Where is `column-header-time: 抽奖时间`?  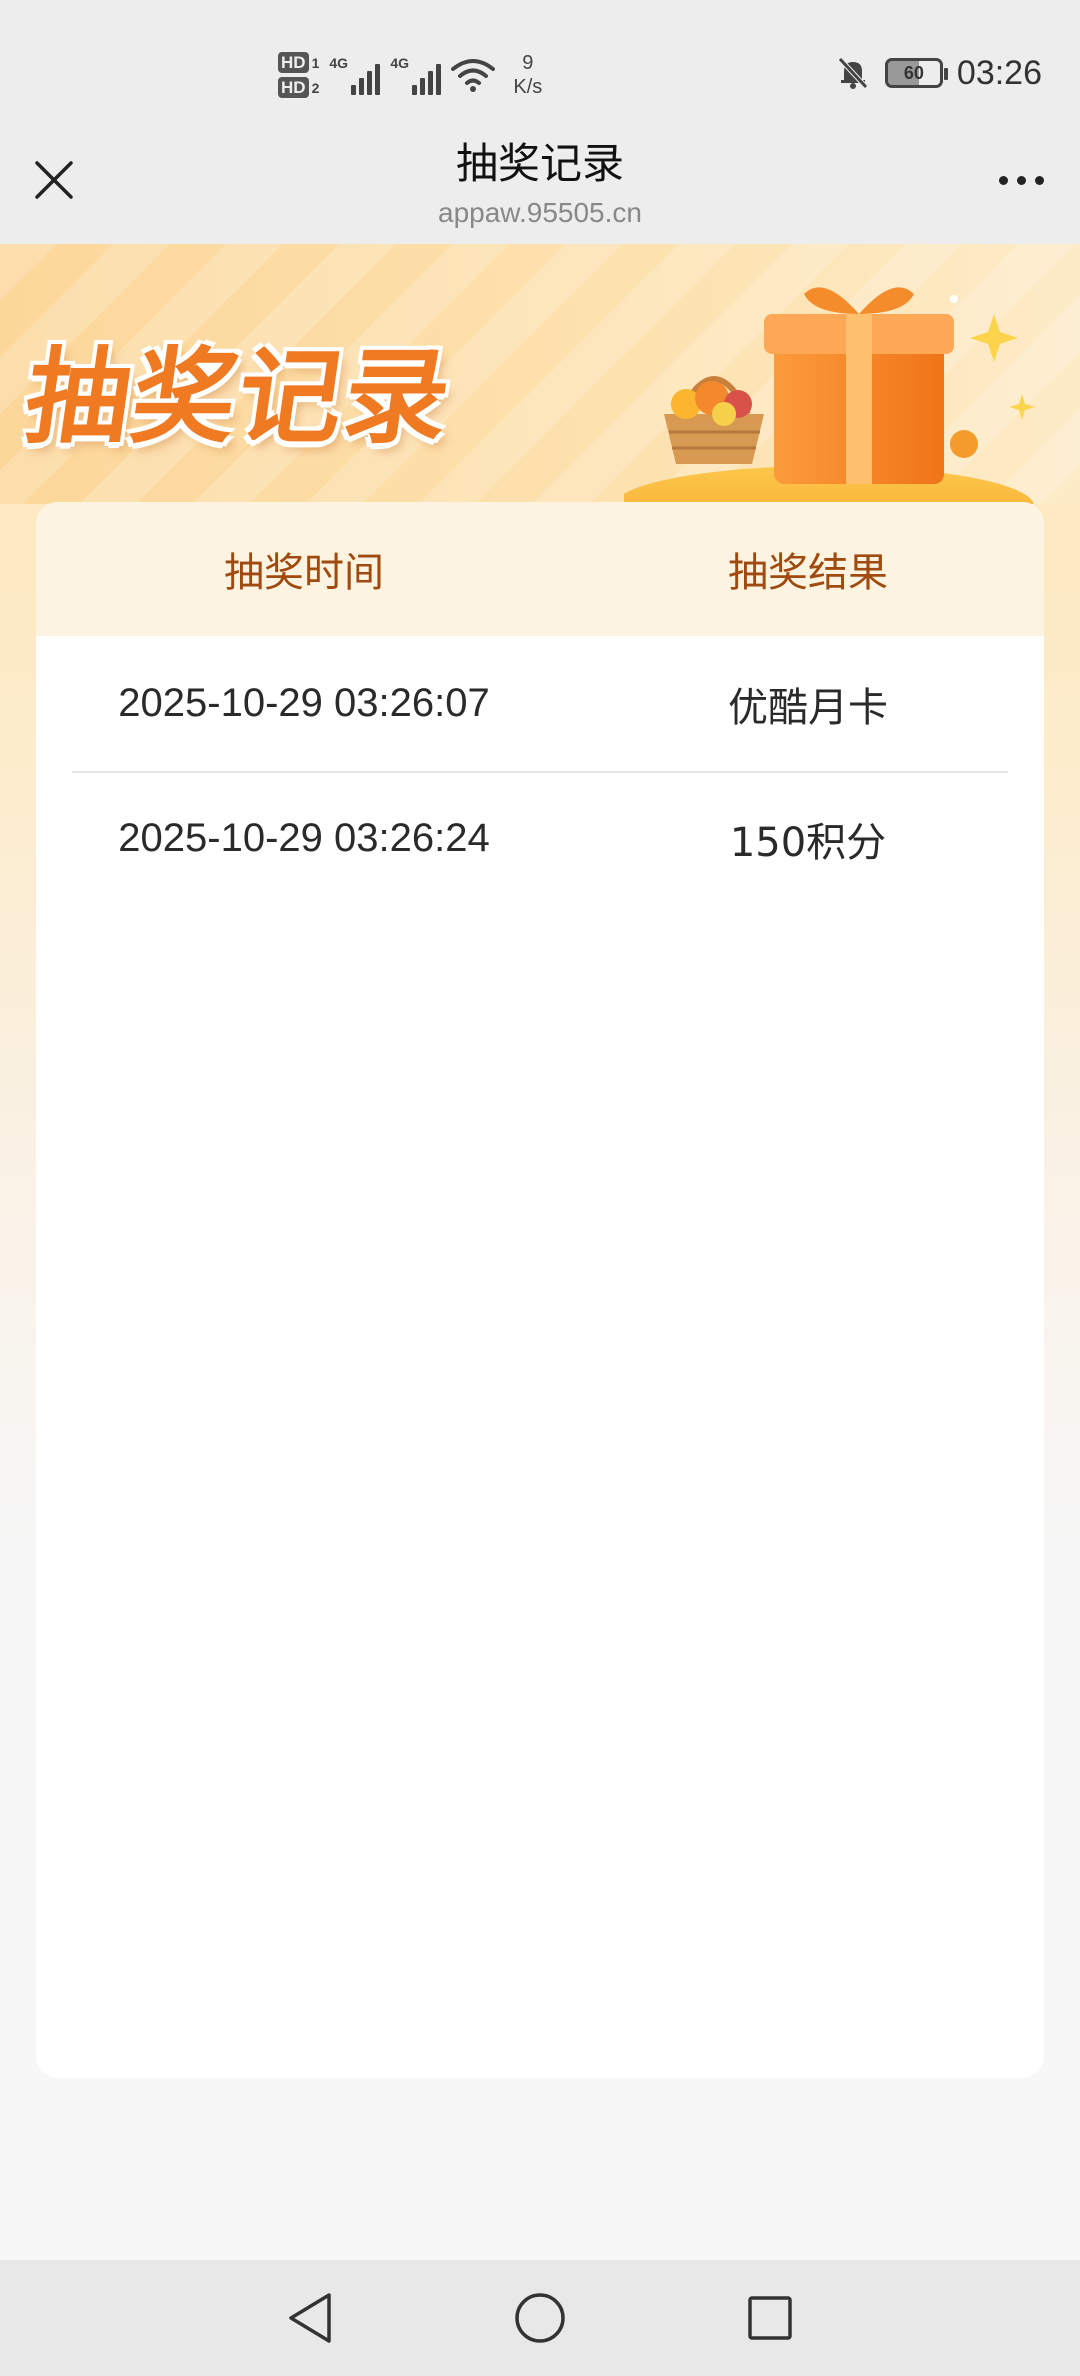 column-header-time: 抽奖时间 is located at coordinates (304, 573).